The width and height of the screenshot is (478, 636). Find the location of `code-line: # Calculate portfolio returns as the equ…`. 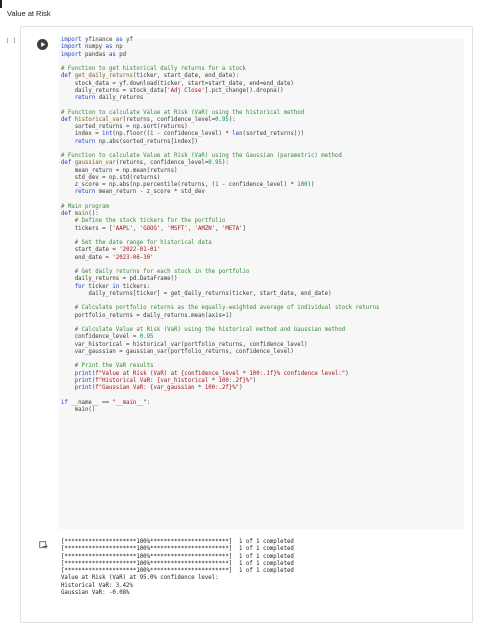

code-line: # Calculate portfolio returns as the equ… is located at coordinates (220, 308).